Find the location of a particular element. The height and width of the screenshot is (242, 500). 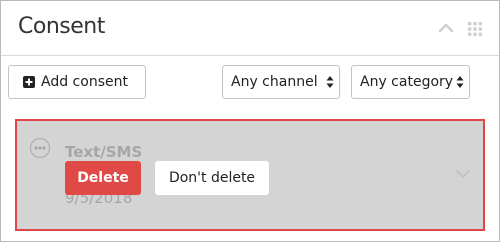

ellipsis-circle-icon is located at coordinates (40, 148).